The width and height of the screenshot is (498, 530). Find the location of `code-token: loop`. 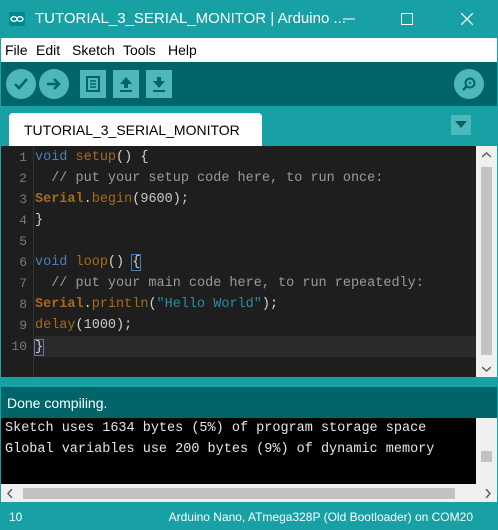

code-token: loop is located at coordinates (91, 262).